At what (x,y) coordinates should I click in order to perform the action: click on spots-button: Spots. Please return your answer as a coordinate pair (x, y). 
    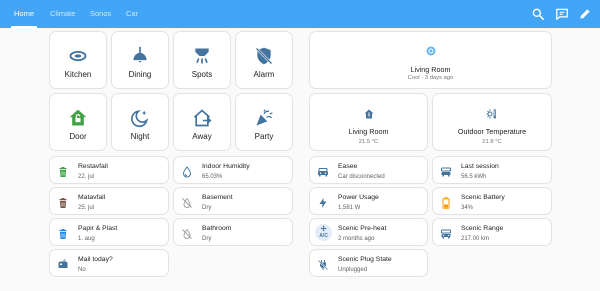
    Looking at the image, I should click on (202, 60).